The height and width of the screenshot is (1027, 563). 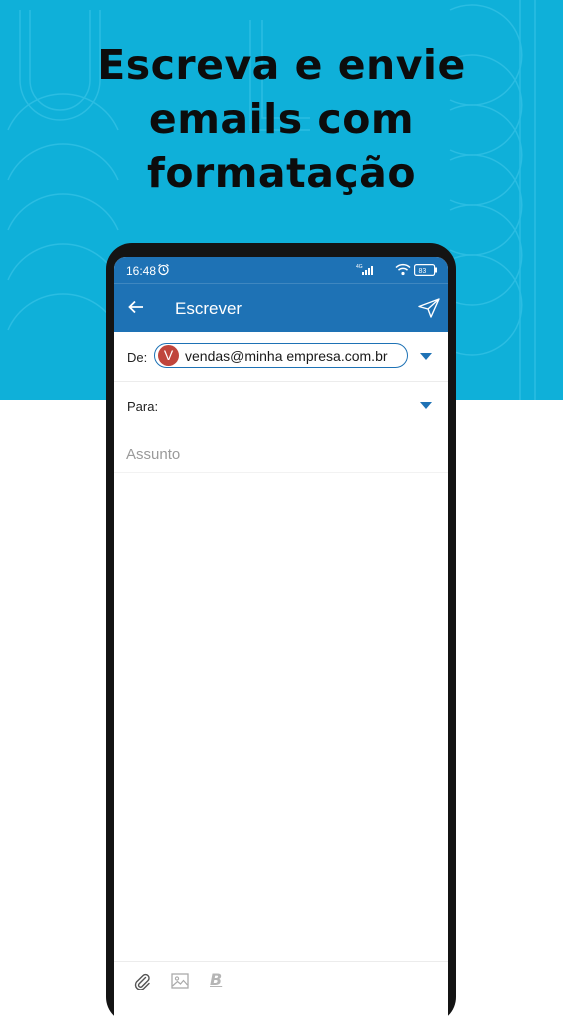 What do you see at coordinates (286, 356) in the screenshot?
I see `from-email: vendas@minha empresa.com.br` at bounding box center [286, 356].